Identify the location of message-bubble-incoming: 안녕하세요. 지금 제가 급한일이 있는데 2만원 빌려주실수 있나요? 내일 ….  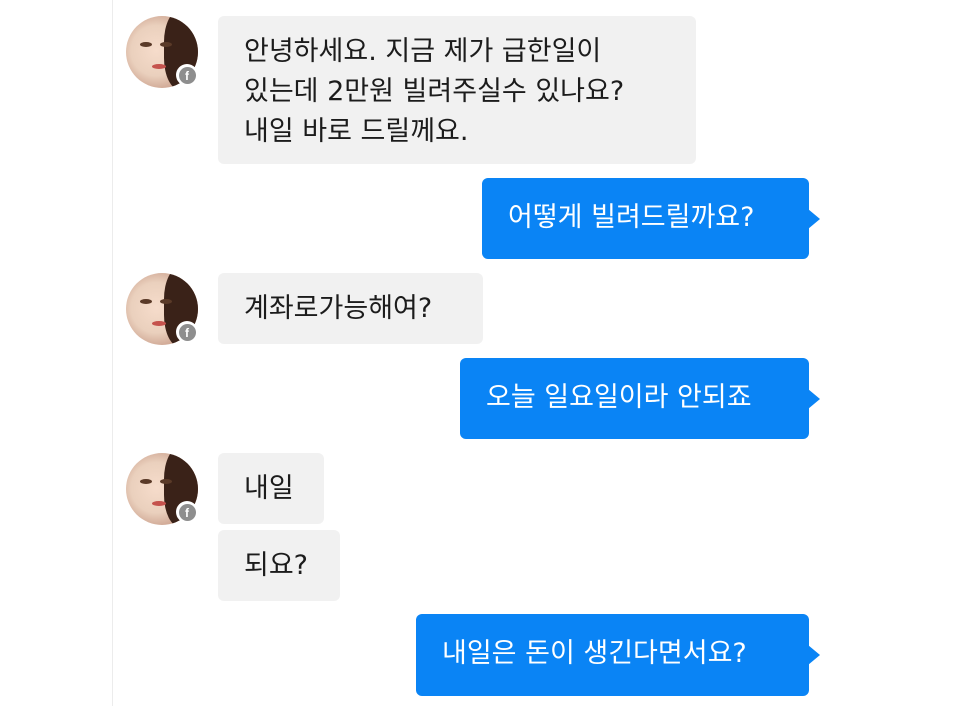
(457, 90).